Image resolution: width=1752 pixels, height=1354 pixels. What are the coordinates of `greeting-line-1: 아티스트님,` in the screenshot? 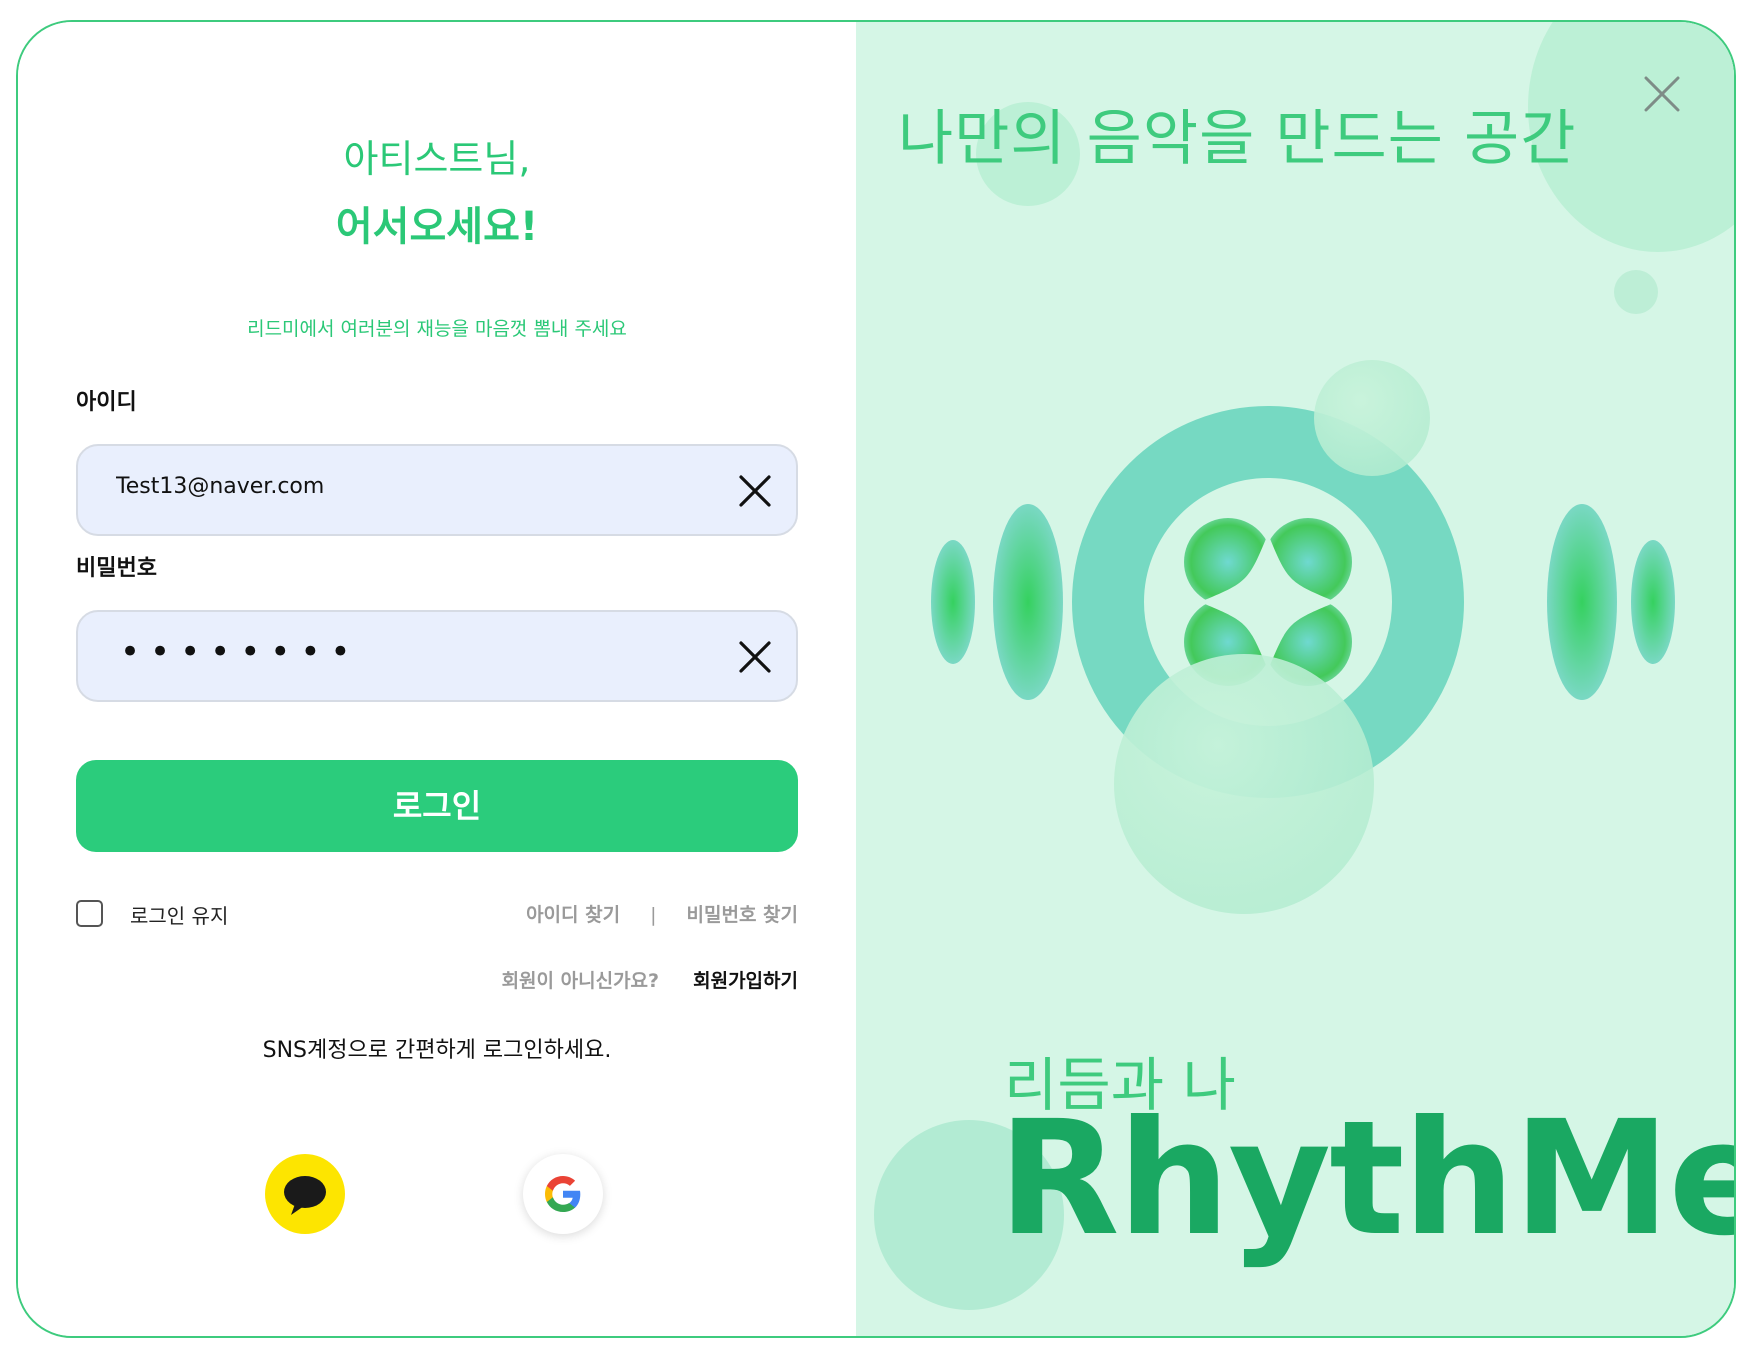 It's located at (437, 159).